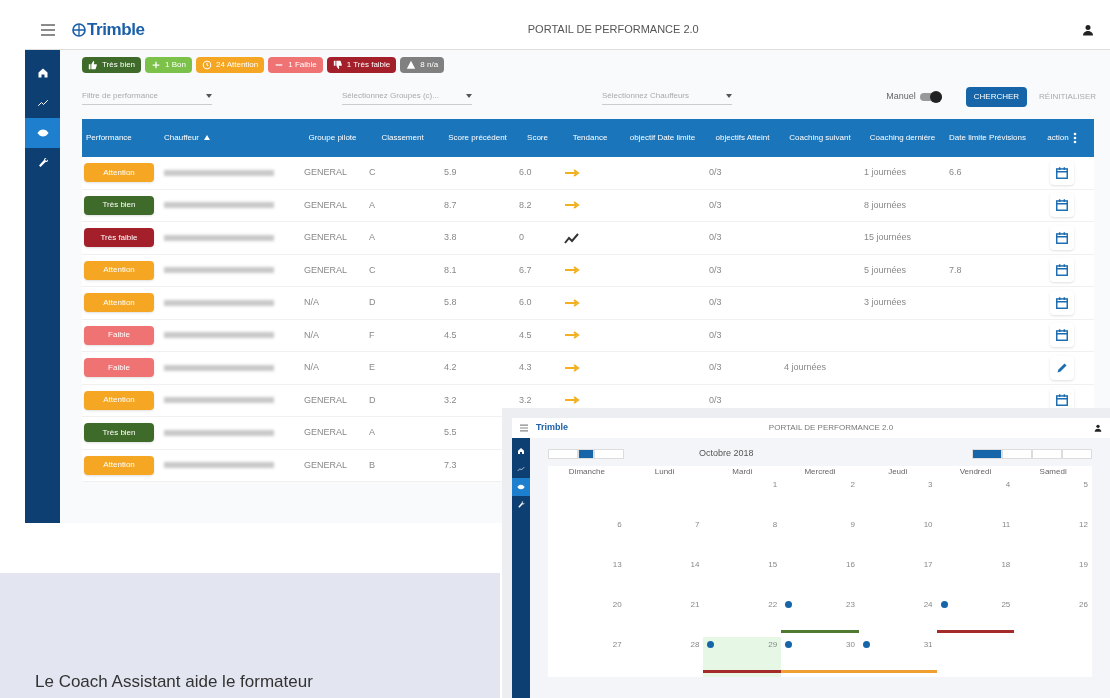 This screenshot has height=698, width=1110. What do you see at coordinates (928, 604) in the screenshot?
I see `day-number: 24` at bounding box center [928, 604].